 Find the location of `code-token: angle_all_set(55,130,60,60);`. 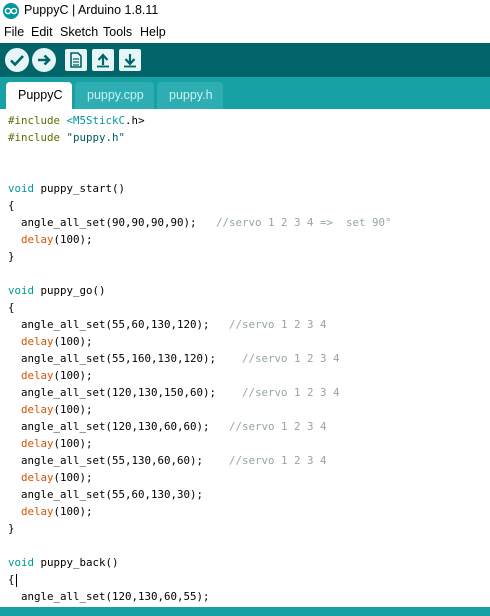

code-token: angle_all_set(55,130,60,60); is located at coordinates (119, 460).